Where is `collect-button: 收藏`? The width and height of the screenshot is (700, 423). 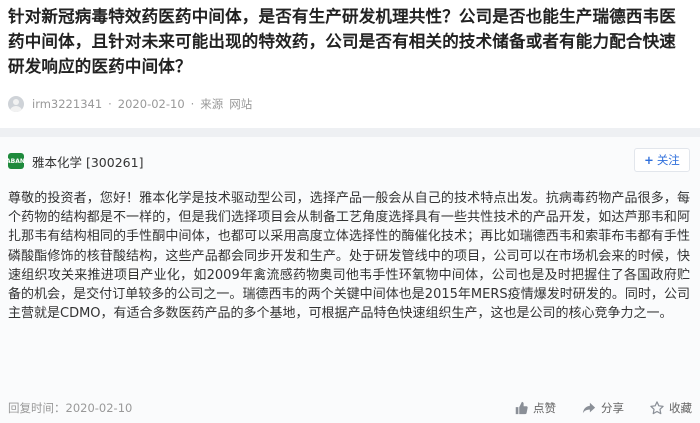
collect-button: 收藏 is located at coordinates (671, 408).